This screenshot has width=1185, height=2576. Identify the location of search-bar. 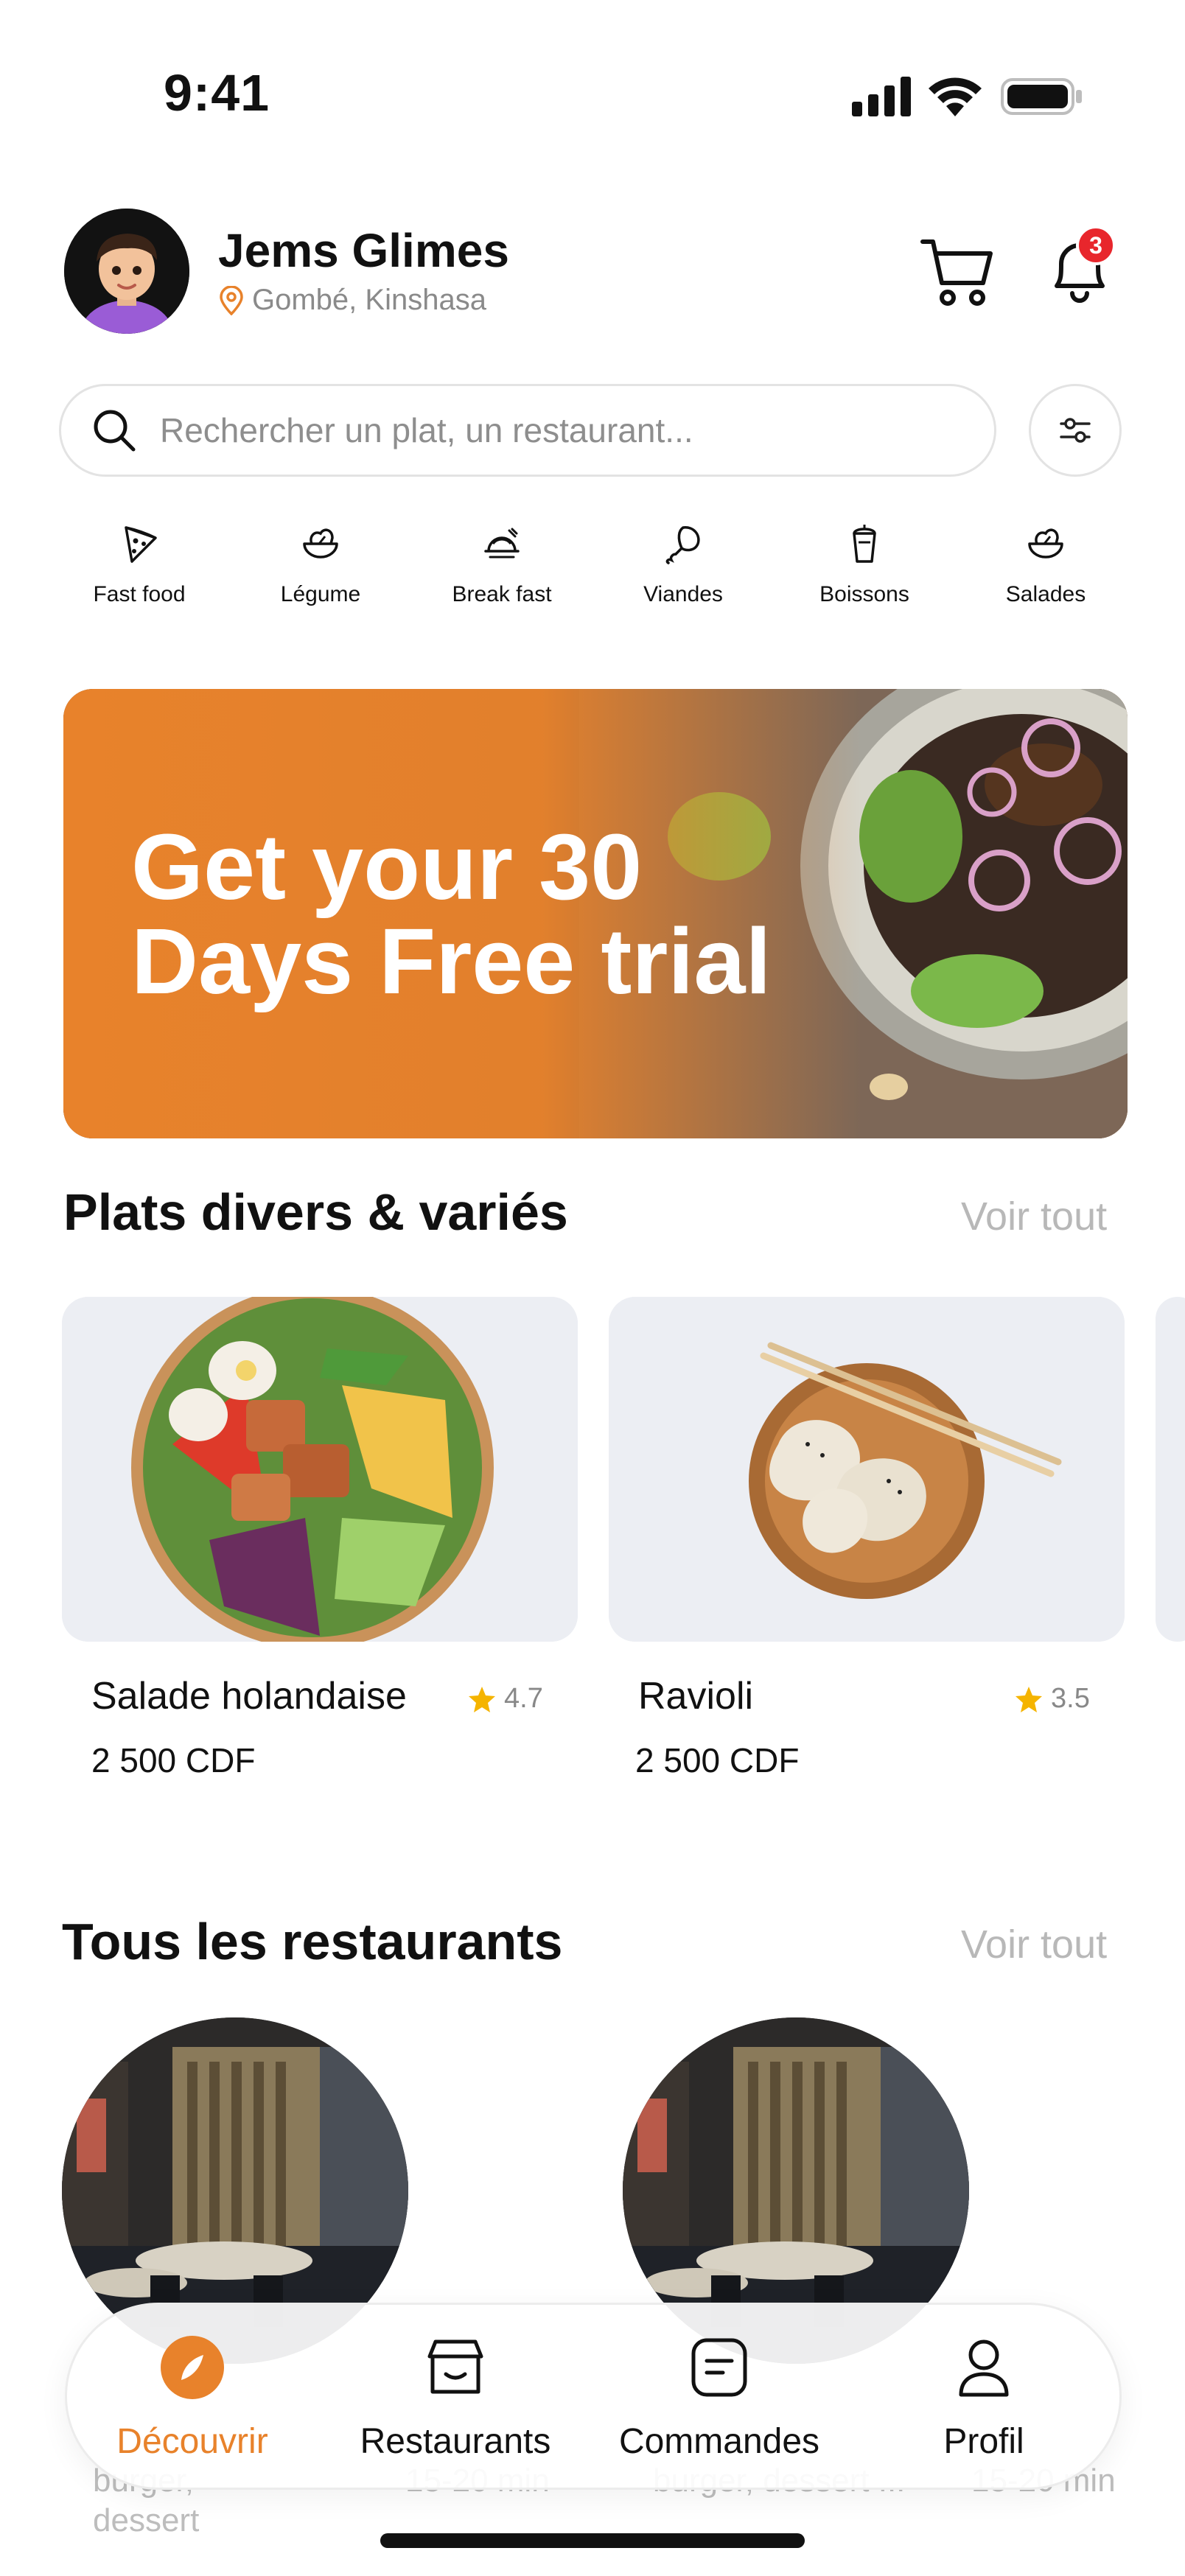
(527, 430).